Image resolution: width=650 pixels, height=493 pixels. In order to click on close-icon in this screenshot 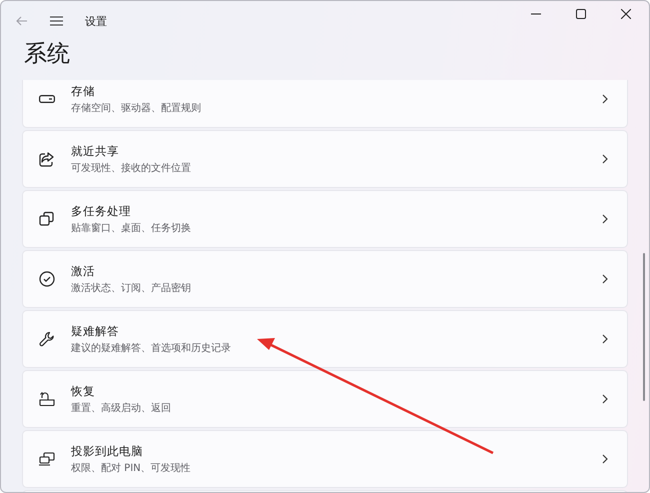, I will do `click(626, 14)`.